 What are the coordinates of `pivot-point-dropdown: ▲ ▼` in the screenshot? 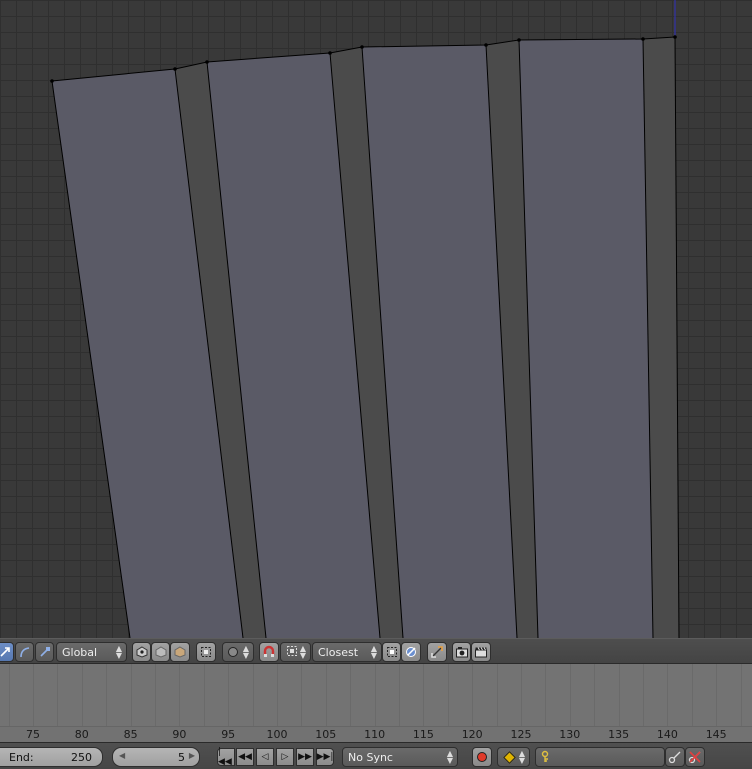 It's located at (238, 652).